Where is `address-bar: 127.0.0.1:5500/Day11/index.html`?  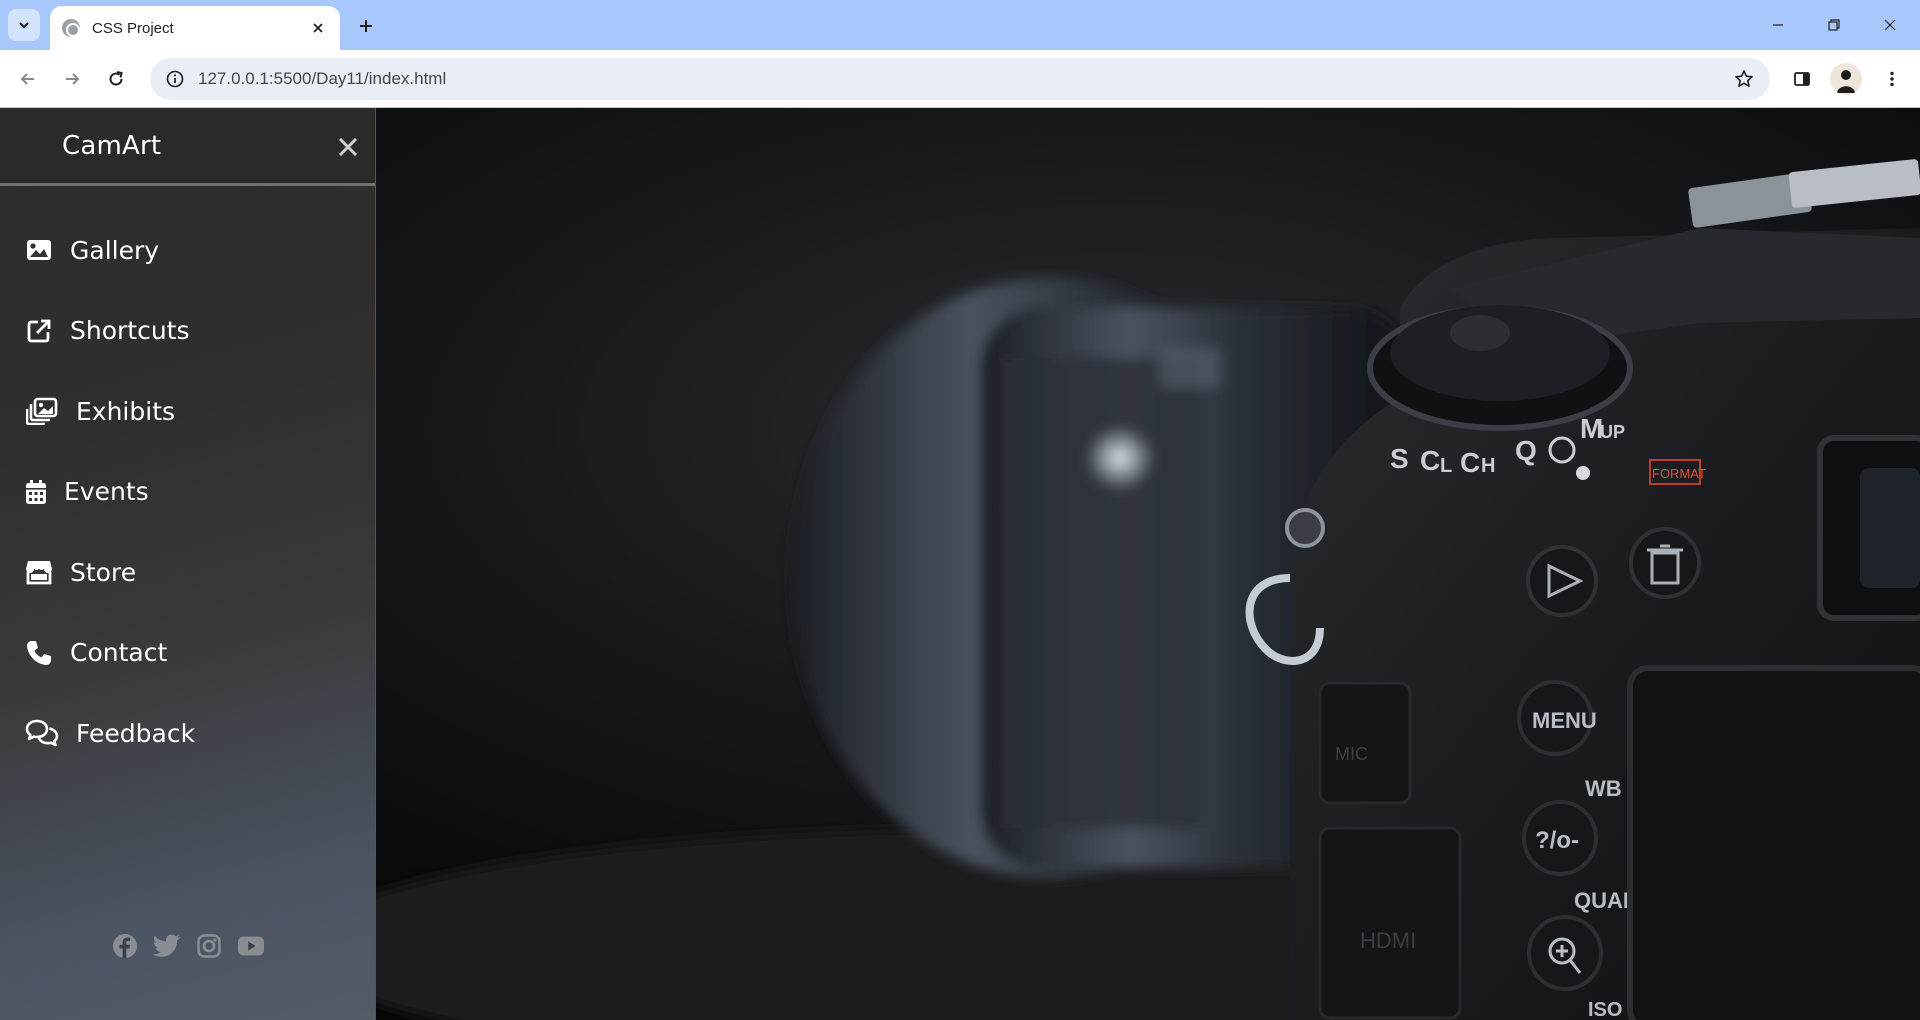 address-bar: 127.0.0.1:5500/Day11/index.html is located at coordinates (960, 79).